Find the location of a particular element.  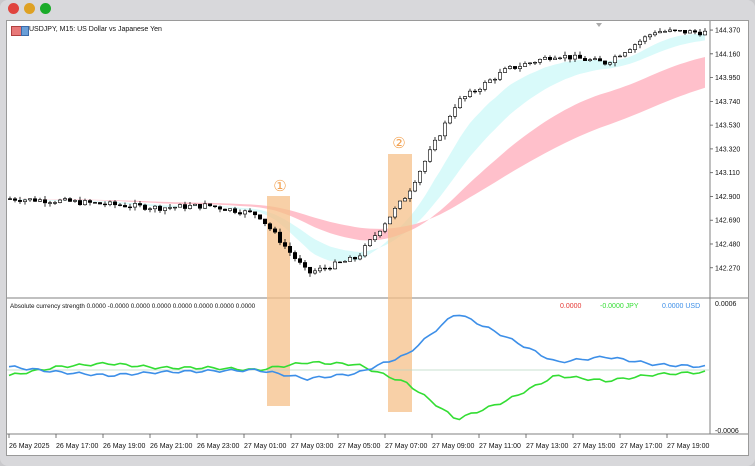

price-tick-label: 143.740 is located at coordinates (727, 102).